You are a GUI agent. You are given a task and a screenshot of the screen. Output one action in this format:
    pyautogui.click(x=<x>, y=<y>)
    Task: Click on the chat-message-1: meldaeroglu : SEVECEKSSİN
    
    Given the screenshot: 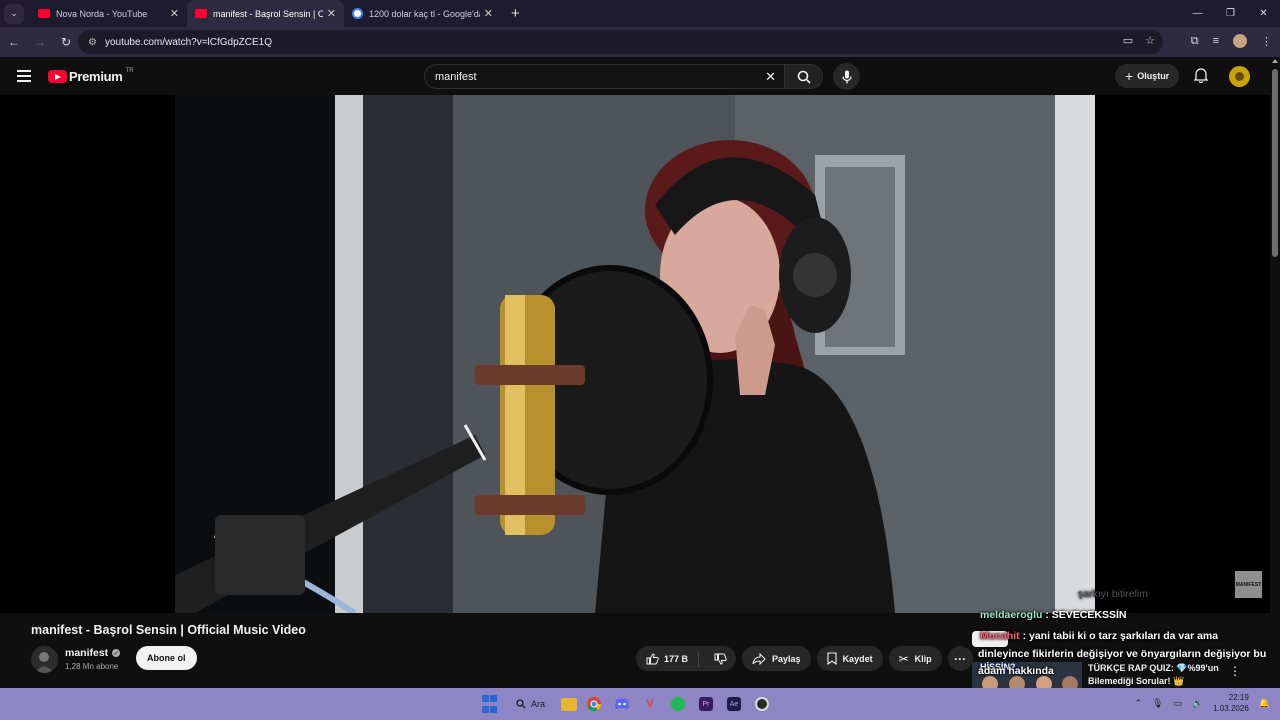 What is the action you would take?
    pyautogui.click(x=1053, y=615)
    